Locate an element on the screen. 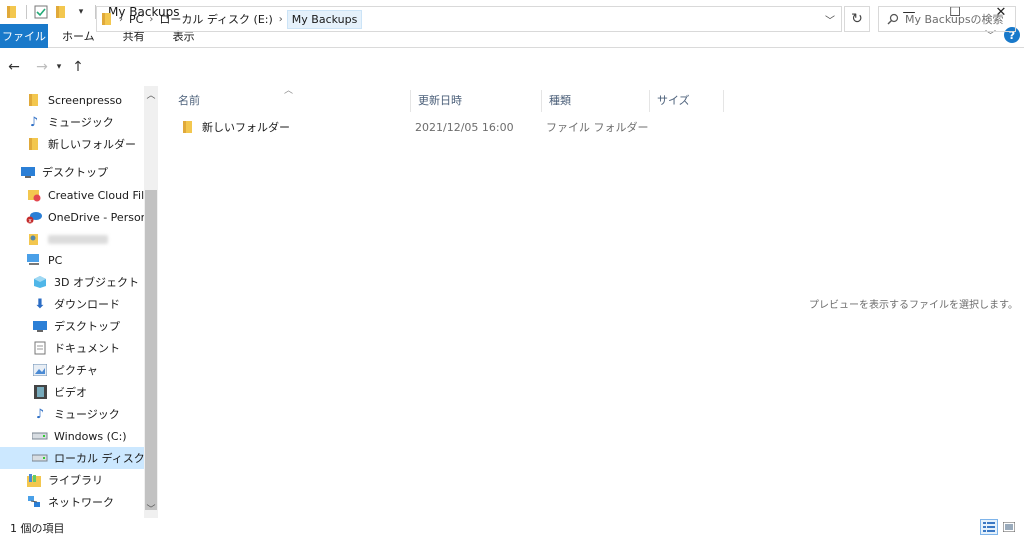 This screenshot has width=1024, height=537. address-row: ← → ▾ ↑ is located at coordinates (512, 67).